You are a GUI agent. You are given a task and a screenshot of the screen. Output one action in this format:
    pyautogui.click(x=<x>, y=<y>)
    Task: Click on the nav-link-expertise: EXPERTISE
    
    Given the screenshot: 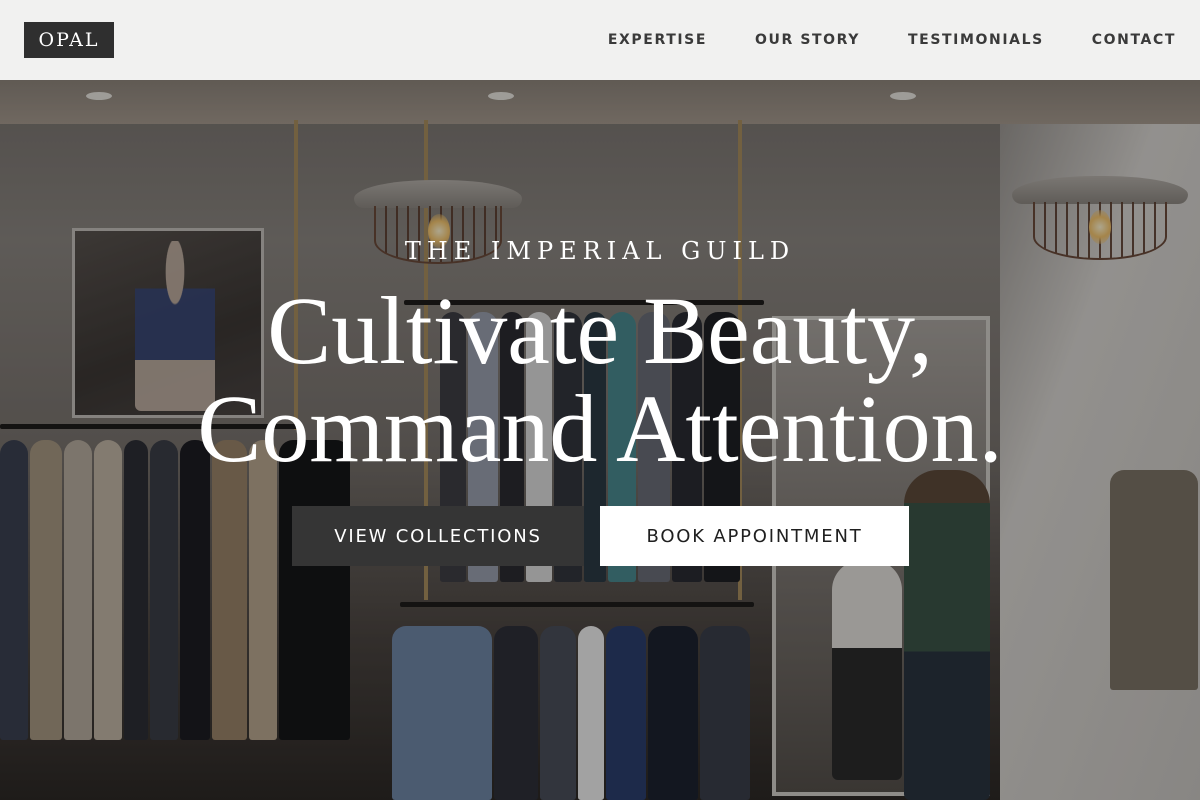 What is the action you would take?
    pyautogui.click(x=657, y=40)
    